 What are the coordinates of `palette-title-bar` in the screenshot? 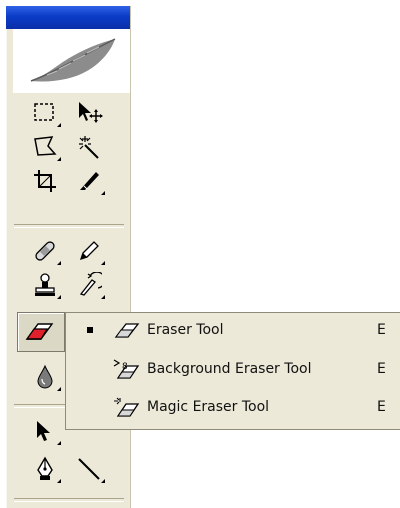 It's located at (68, 17).